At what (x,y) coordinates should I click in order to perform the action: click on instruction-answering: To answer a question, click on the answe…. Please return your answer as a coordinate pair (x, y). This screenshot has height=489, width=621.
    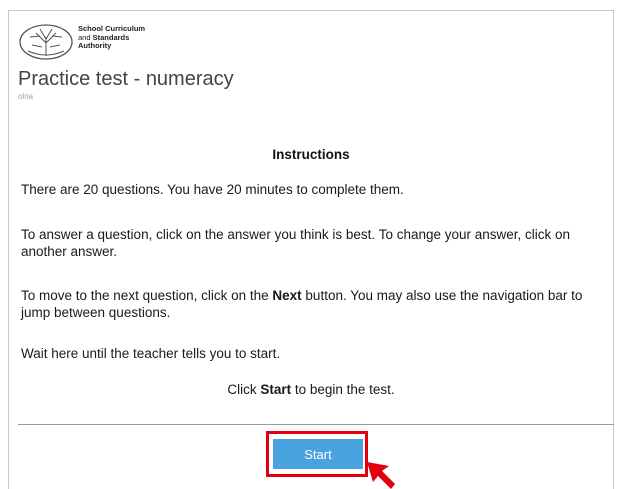
    Looking at the image, I should click on (296, 243).